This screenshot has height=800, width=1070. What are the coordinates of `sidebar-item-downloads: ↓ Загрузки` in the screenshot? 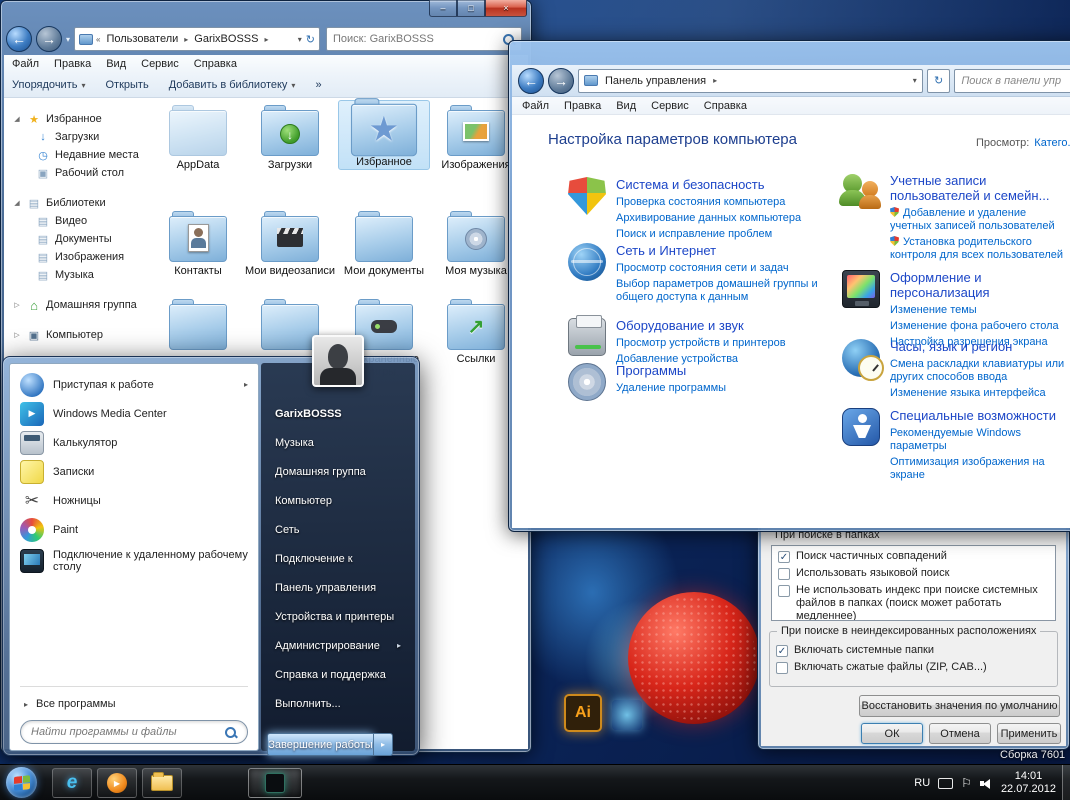 It's located at (94, 137).